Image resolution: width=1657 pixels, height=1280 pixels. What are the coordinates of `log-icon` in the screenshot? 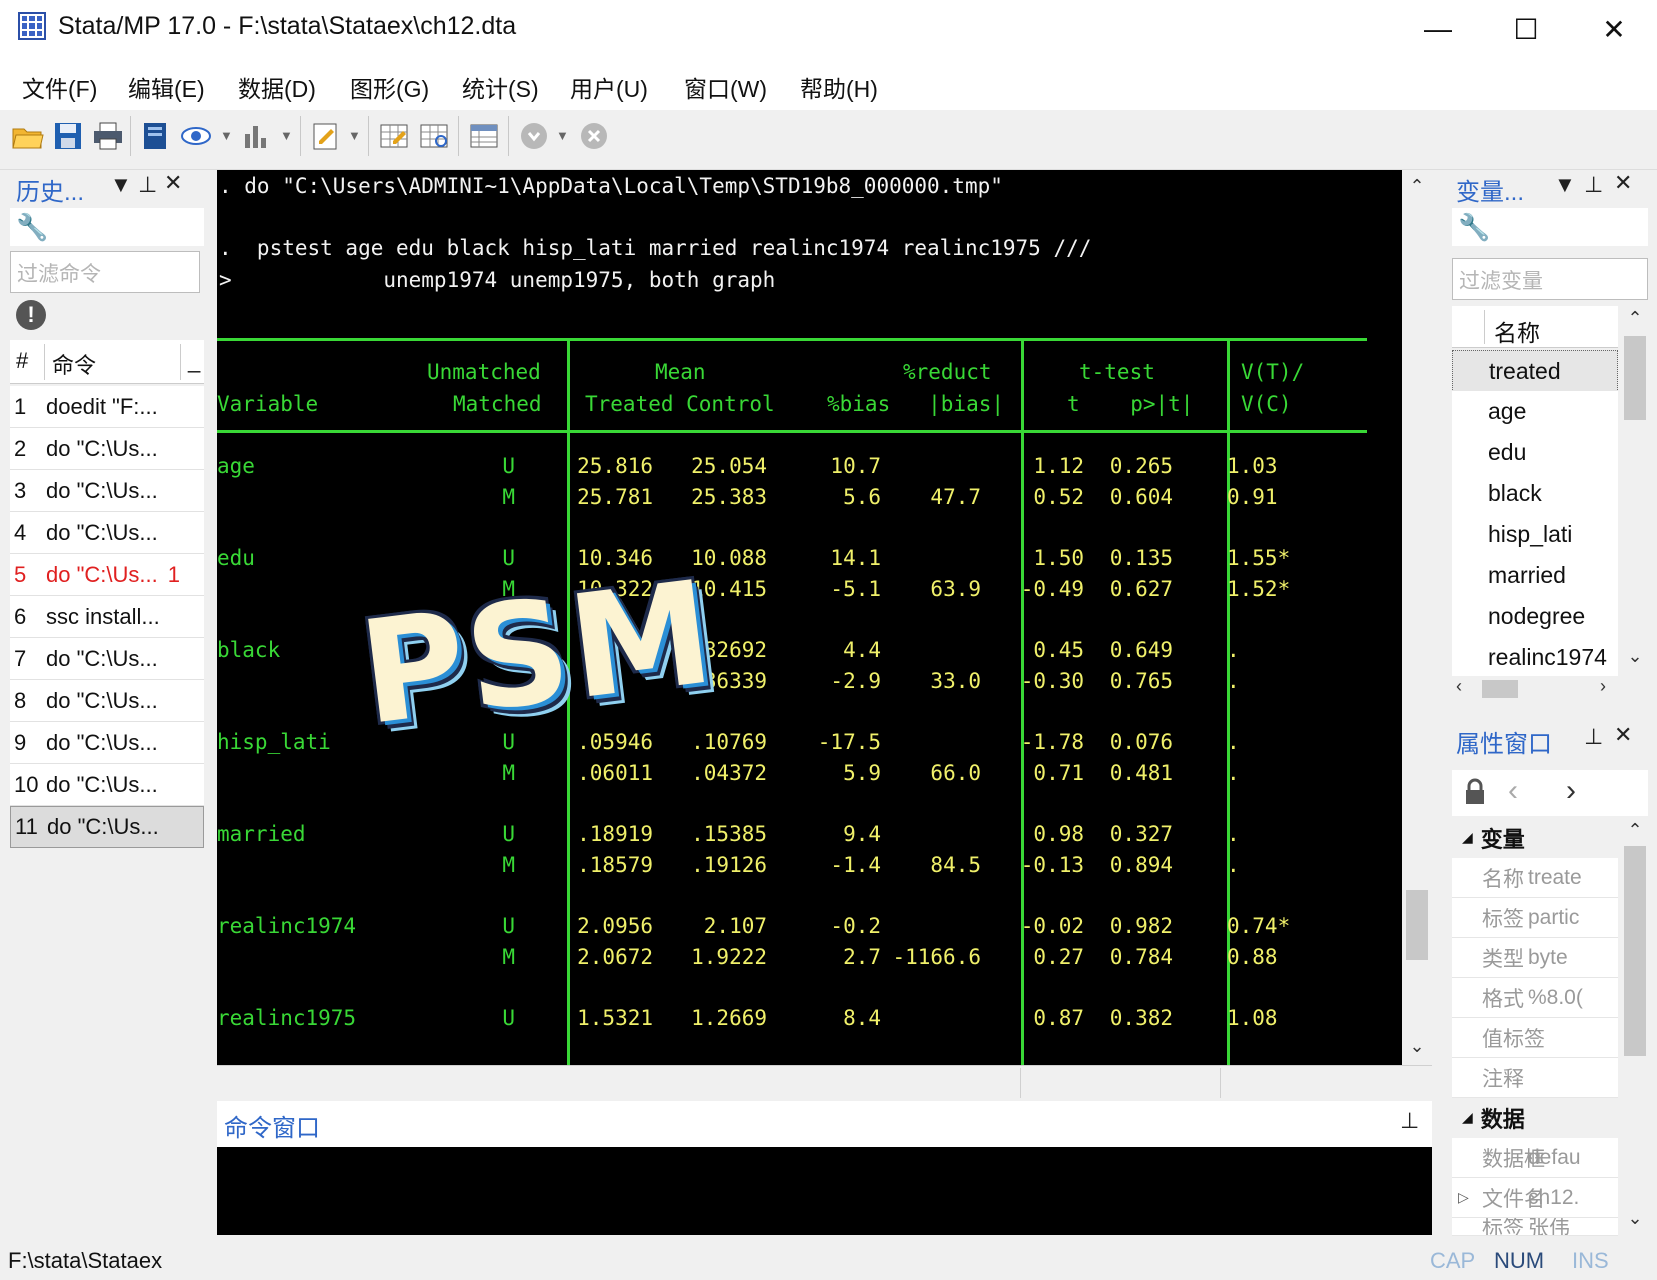 It's located at (156, 136).